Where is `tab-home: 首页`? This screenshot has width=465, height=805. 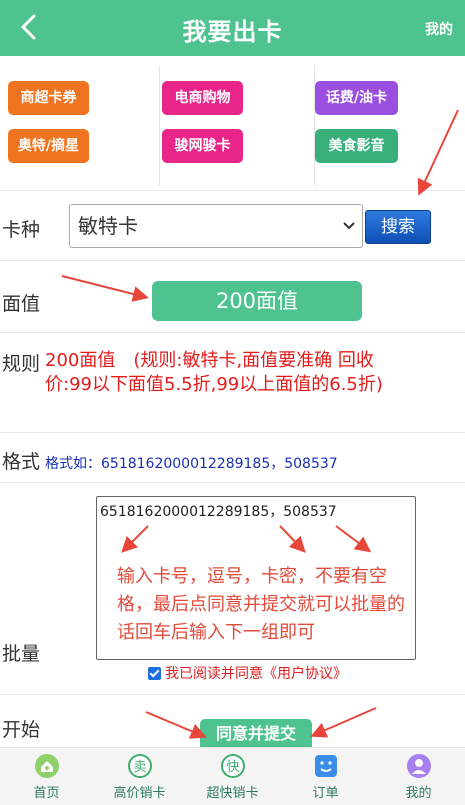
tab-home: 首页 is located at coordinates (46, 776).